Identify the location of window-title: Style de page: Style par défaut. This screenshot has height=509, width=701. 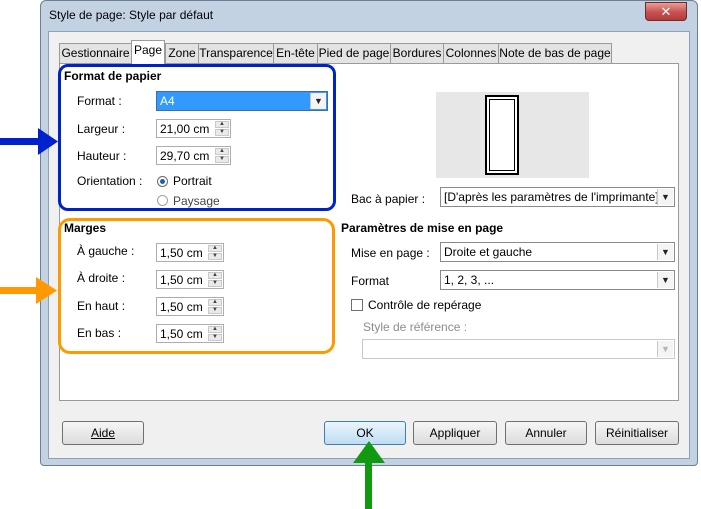
(131, 15).